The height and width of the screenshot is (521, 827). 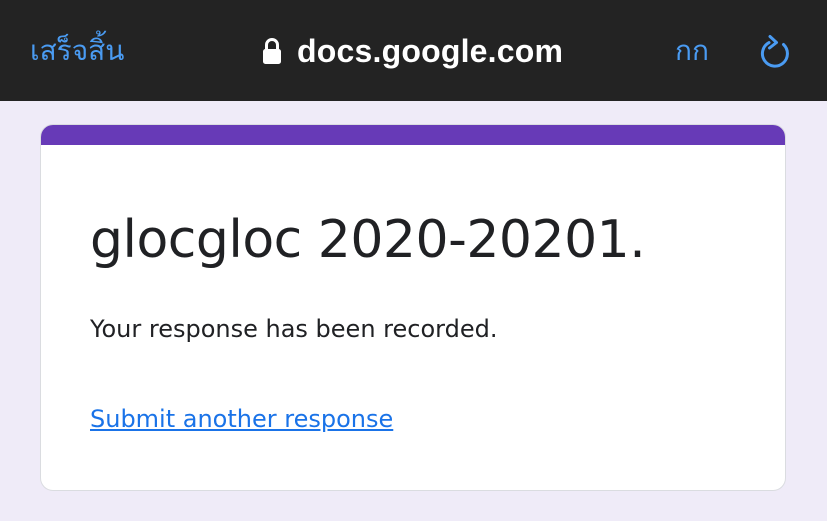 What do you see at coordinates (775, 52) in the screenshot?
I see `reload-icon` at bounding box center [775, 52].